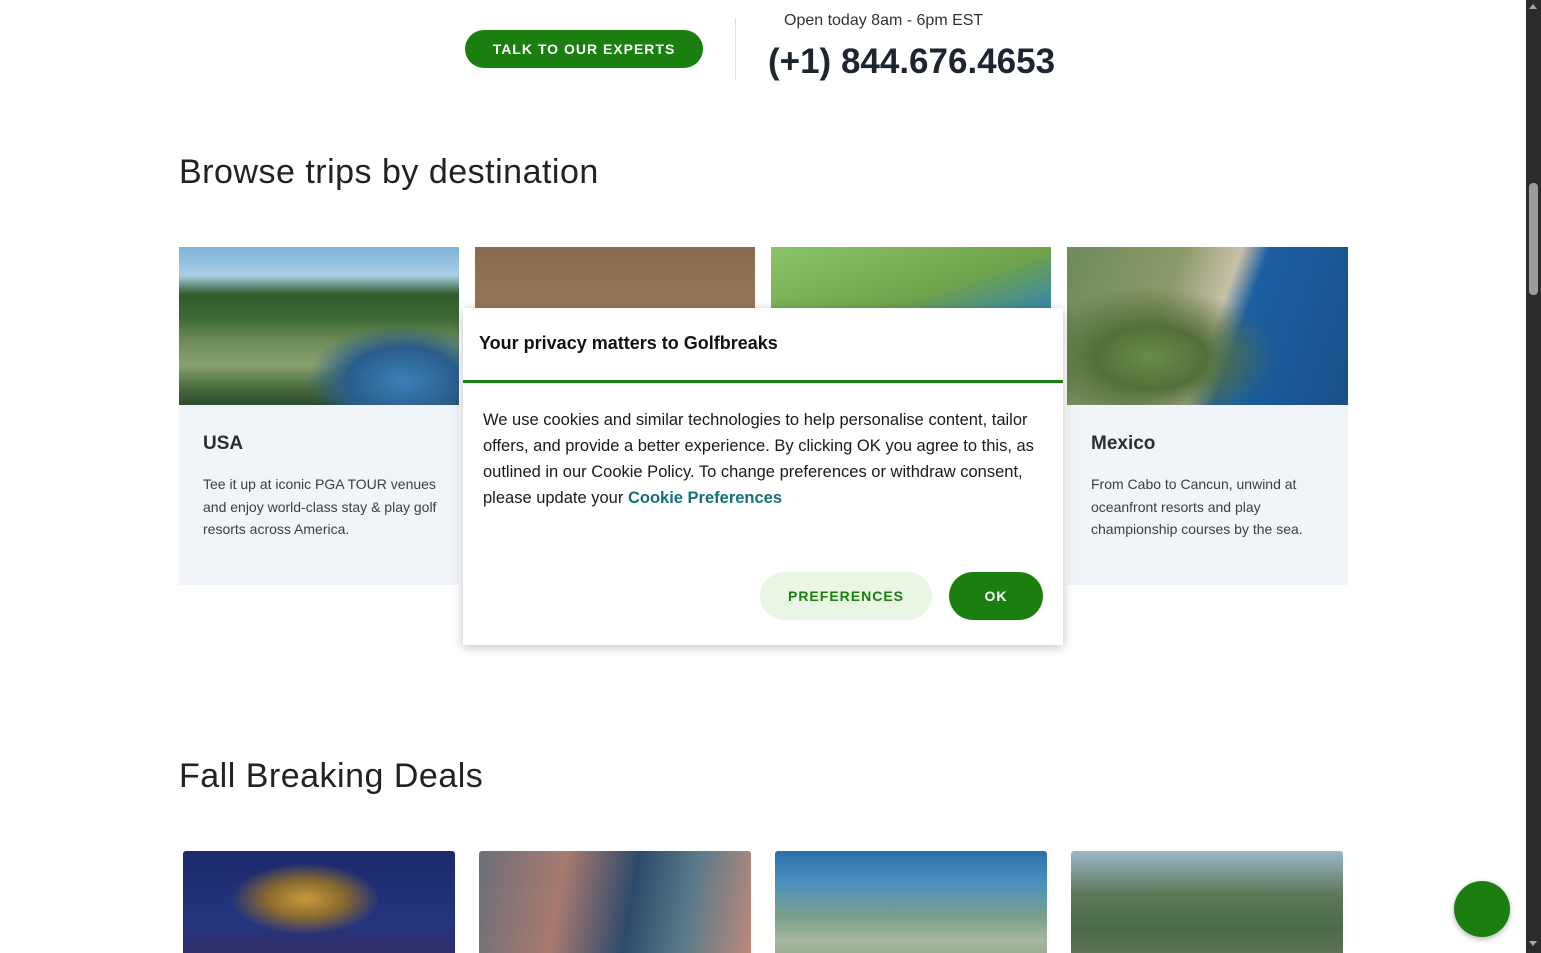  What do you see at coordinates (996, 596) in the screenshot?
I see `ok-button: OK` at bounding box center [996, 596].